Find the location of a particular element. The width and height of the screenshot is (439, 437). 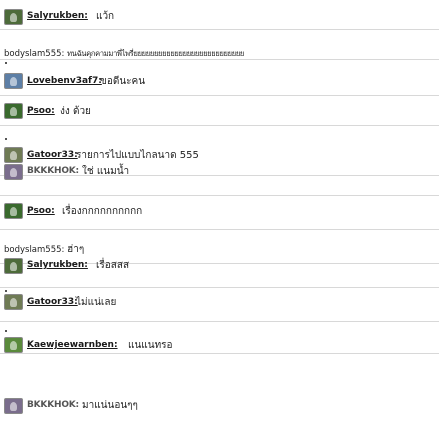

username-link: Kaewjeewarnben: is located at coordinates (72, 345).